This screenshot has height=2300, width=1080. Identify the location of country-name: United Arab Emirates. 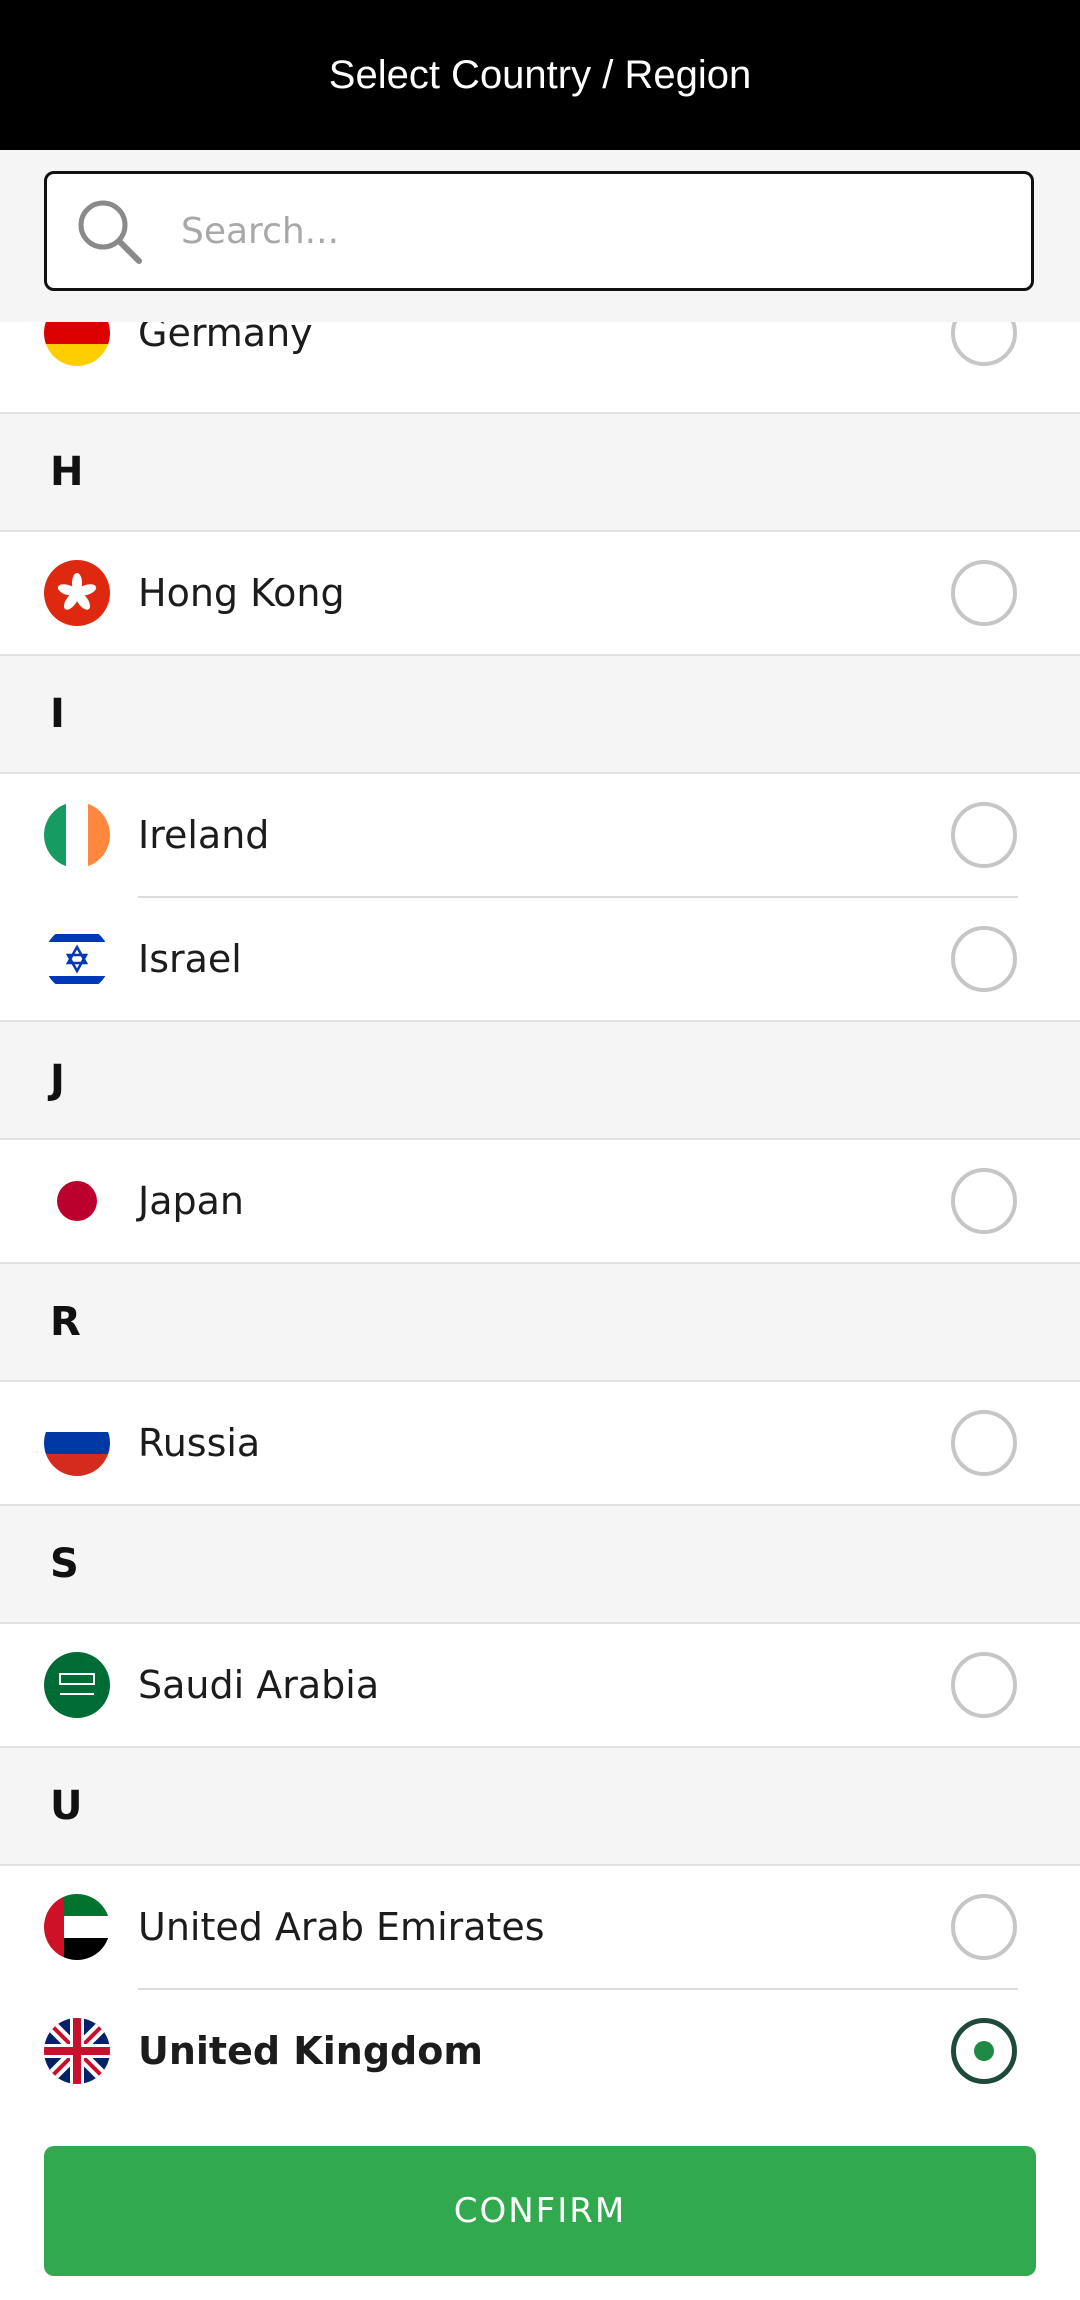
(341, 1927).